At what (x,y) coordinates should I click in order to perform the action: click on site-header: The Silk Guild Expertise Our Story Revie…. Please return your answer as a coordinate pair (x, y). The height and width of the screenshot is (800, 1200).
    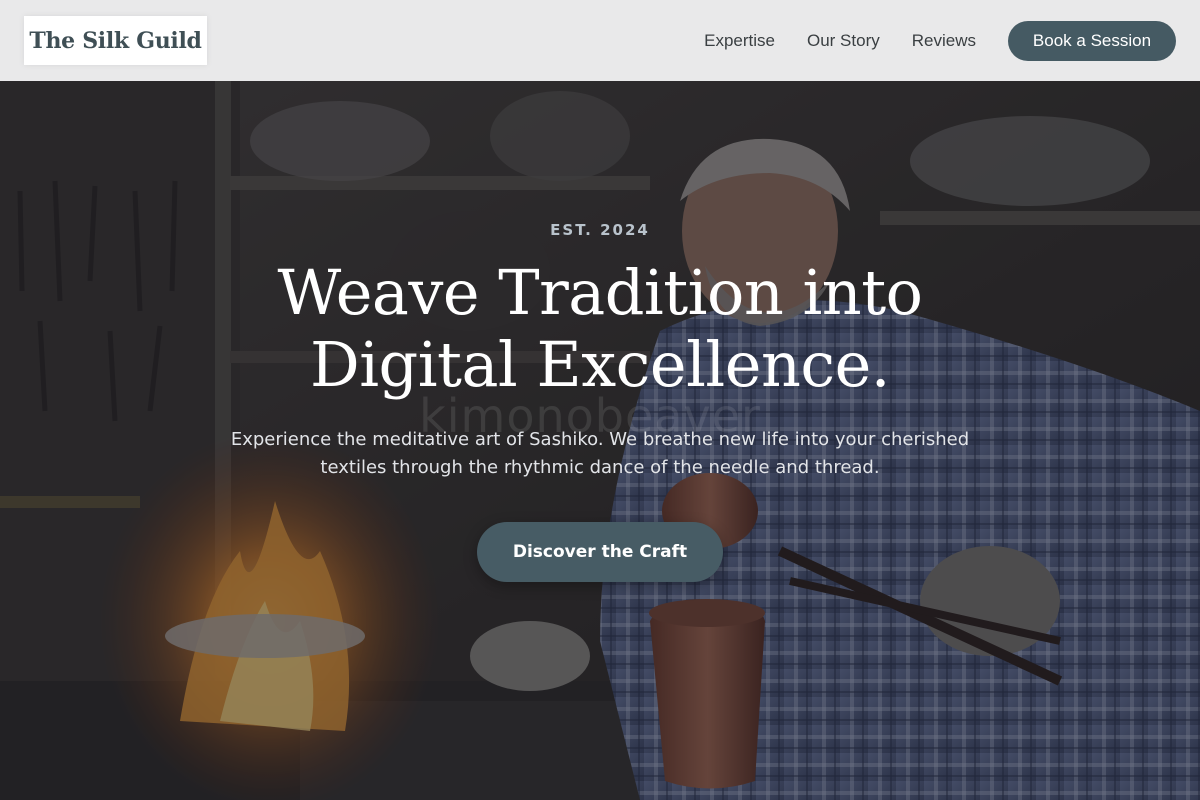
    Looking at the image, I should click on (600, 40).